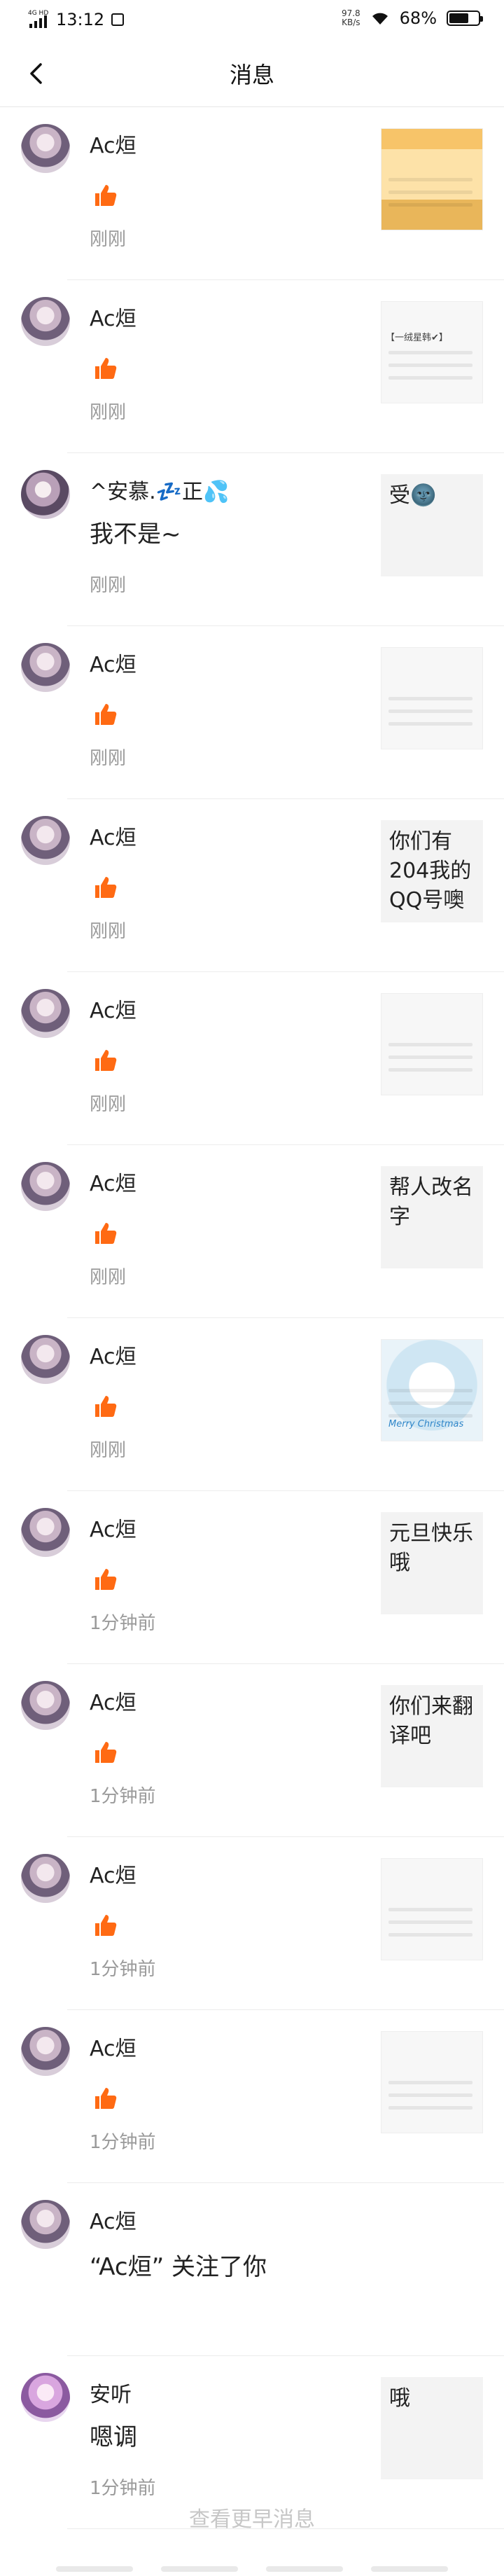  What do you see at coordinates (399, 2398) in the screenshot?
I see `preview-text: 哦` at bounding box center [399, 2398].